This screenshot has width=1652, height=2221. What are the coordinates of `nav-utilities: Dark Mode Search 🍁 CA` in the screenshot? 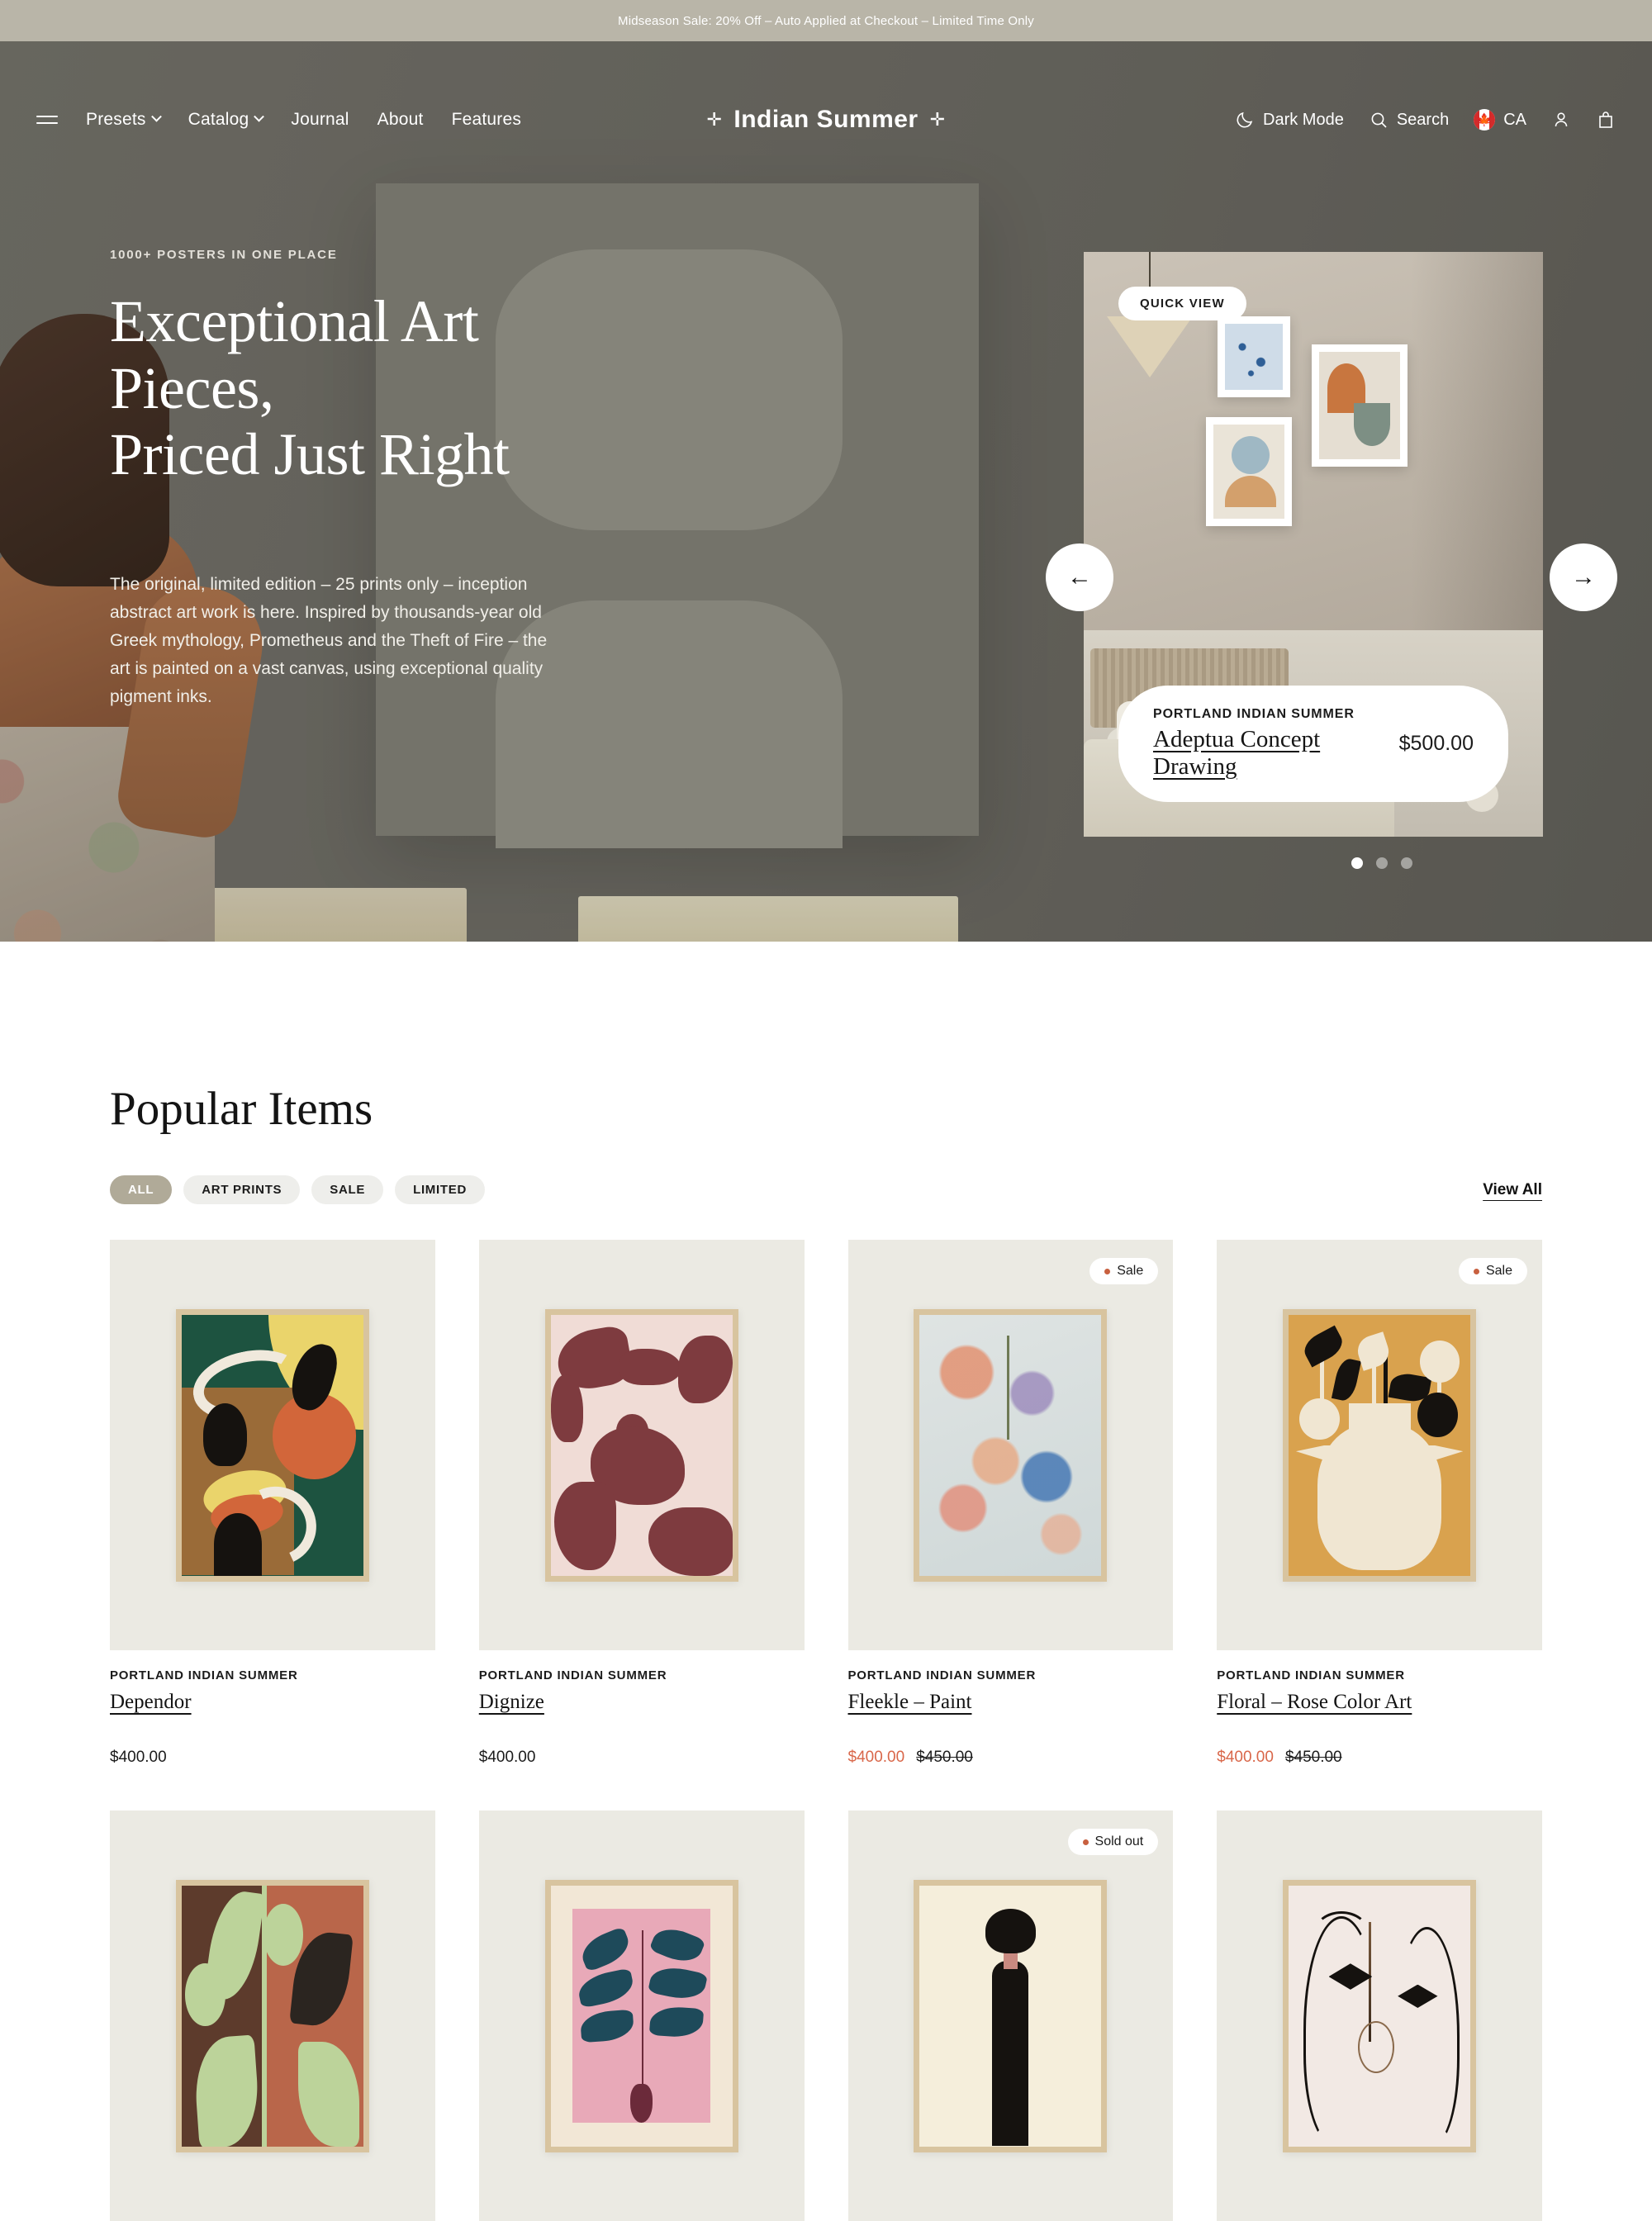 It's located at (1425, 120).